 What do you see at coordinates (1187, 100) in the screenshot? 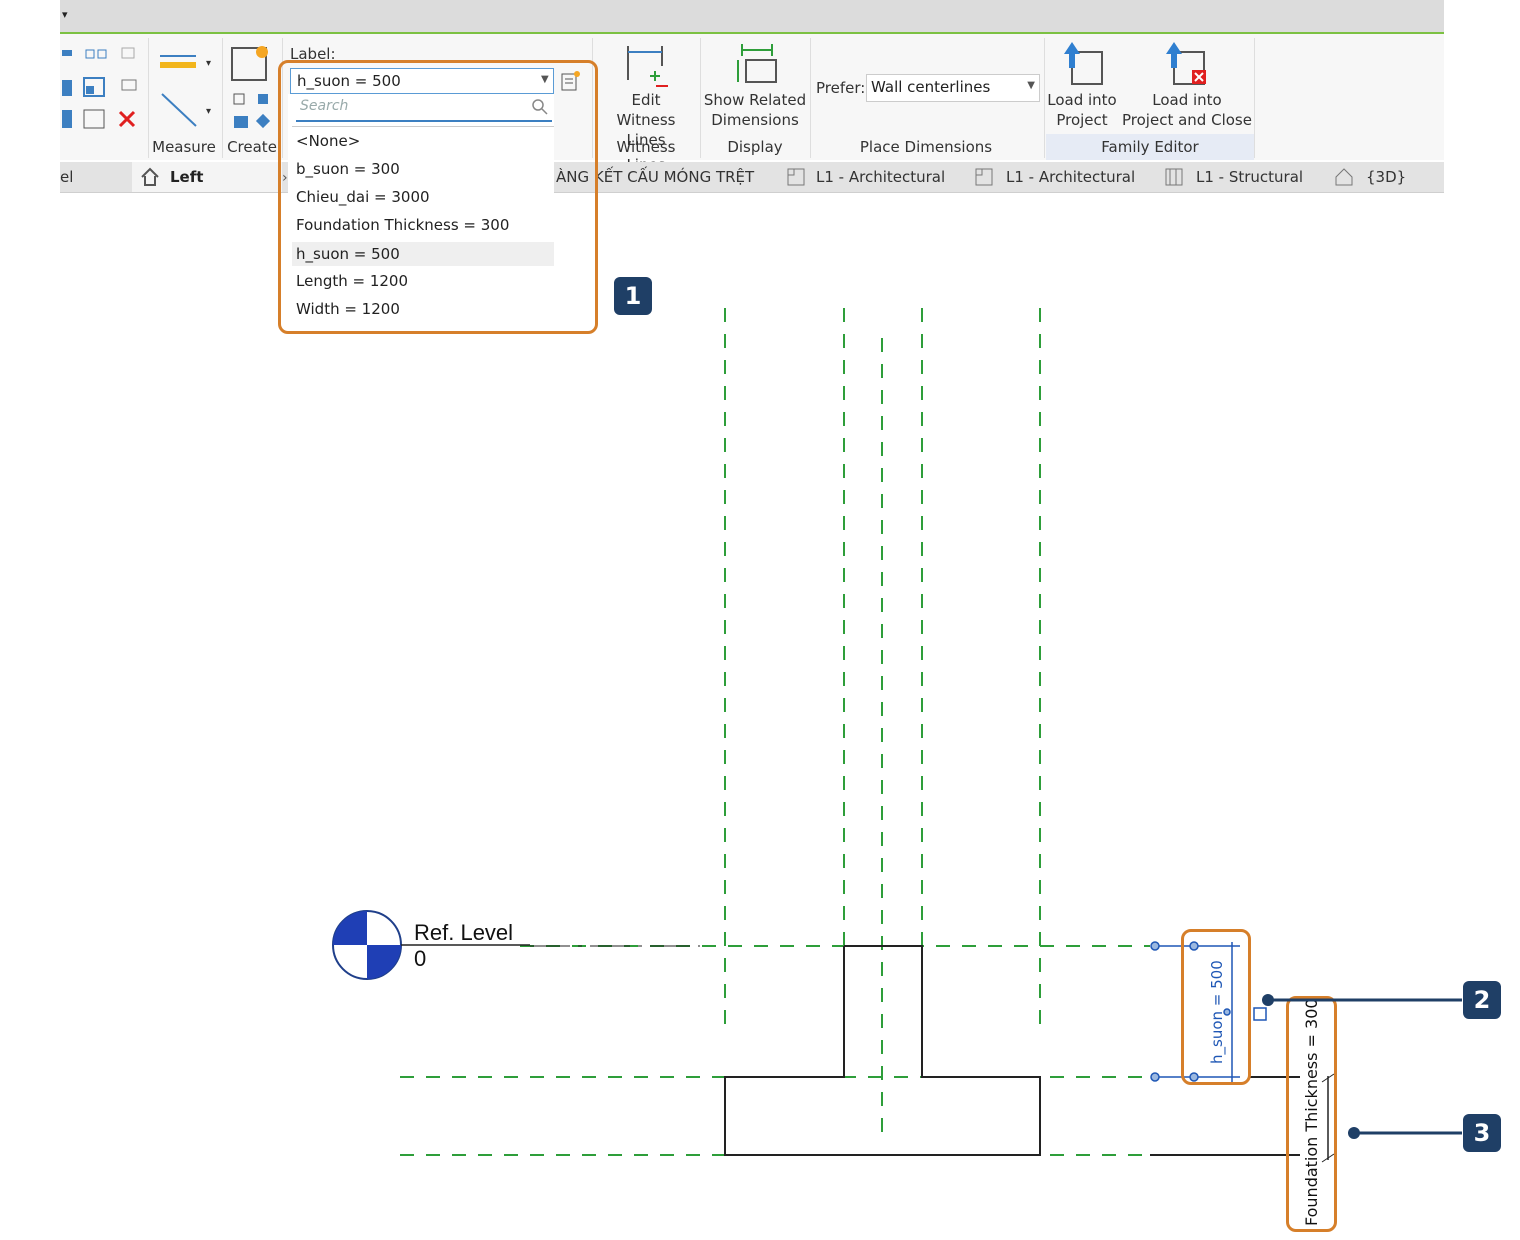
I see `load-close-label-1: Load into` at bounding box center [1187, 100].